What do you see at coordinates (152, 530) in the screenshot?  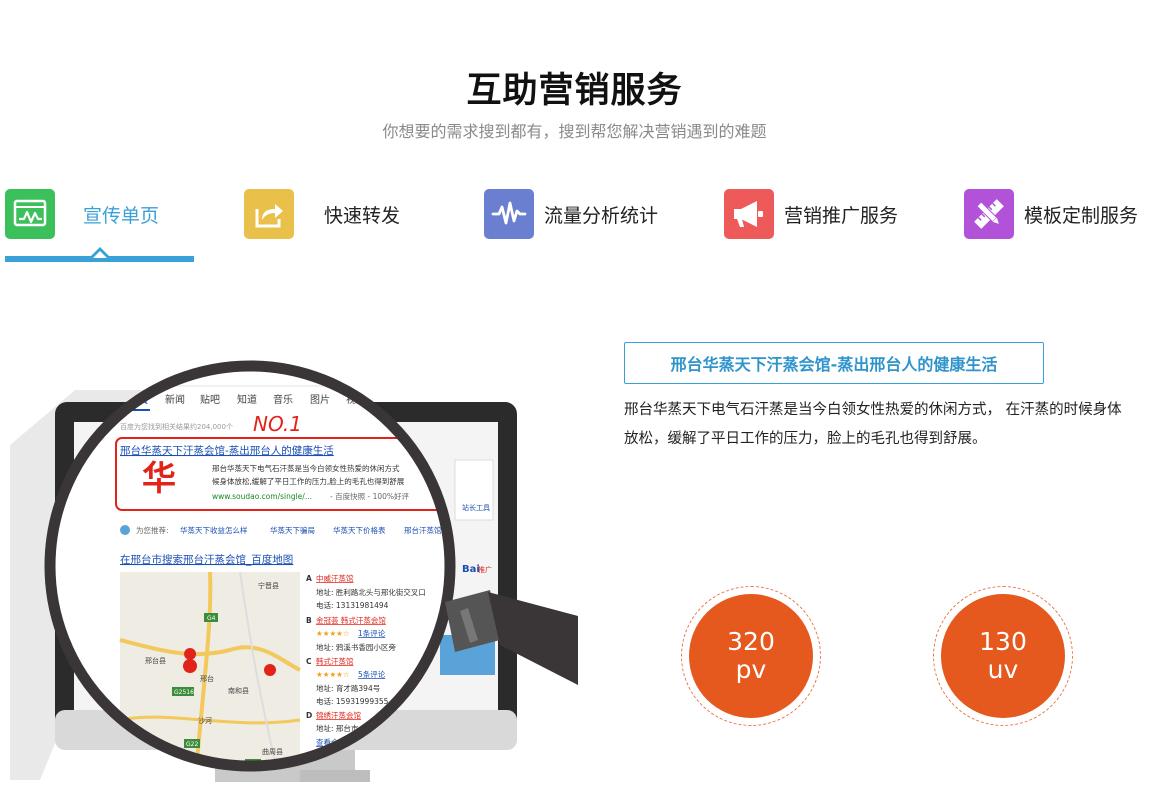 I see `recommend-label: 为您推荐:` at bounding box center [152, 530].